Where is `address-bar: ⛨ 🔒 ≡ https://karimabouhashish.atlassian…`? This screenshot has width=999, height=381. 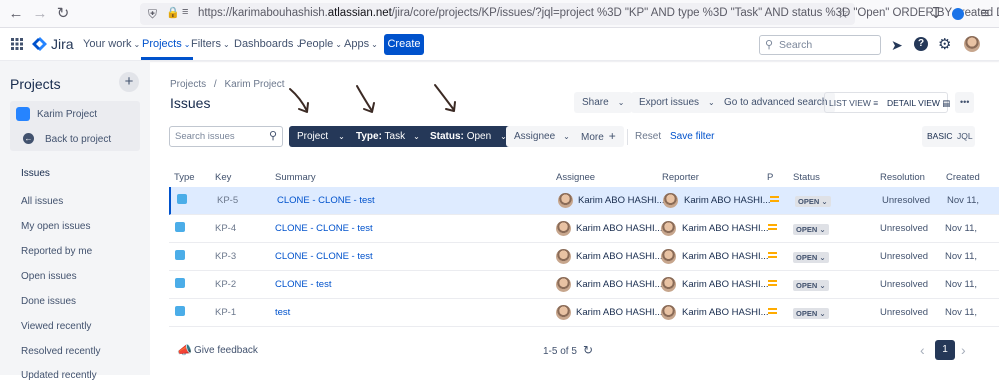 address-bar: ⛨ 🔒 ≡ https://karimabouhashish.atlassian… is located at coordinates (569, 14).